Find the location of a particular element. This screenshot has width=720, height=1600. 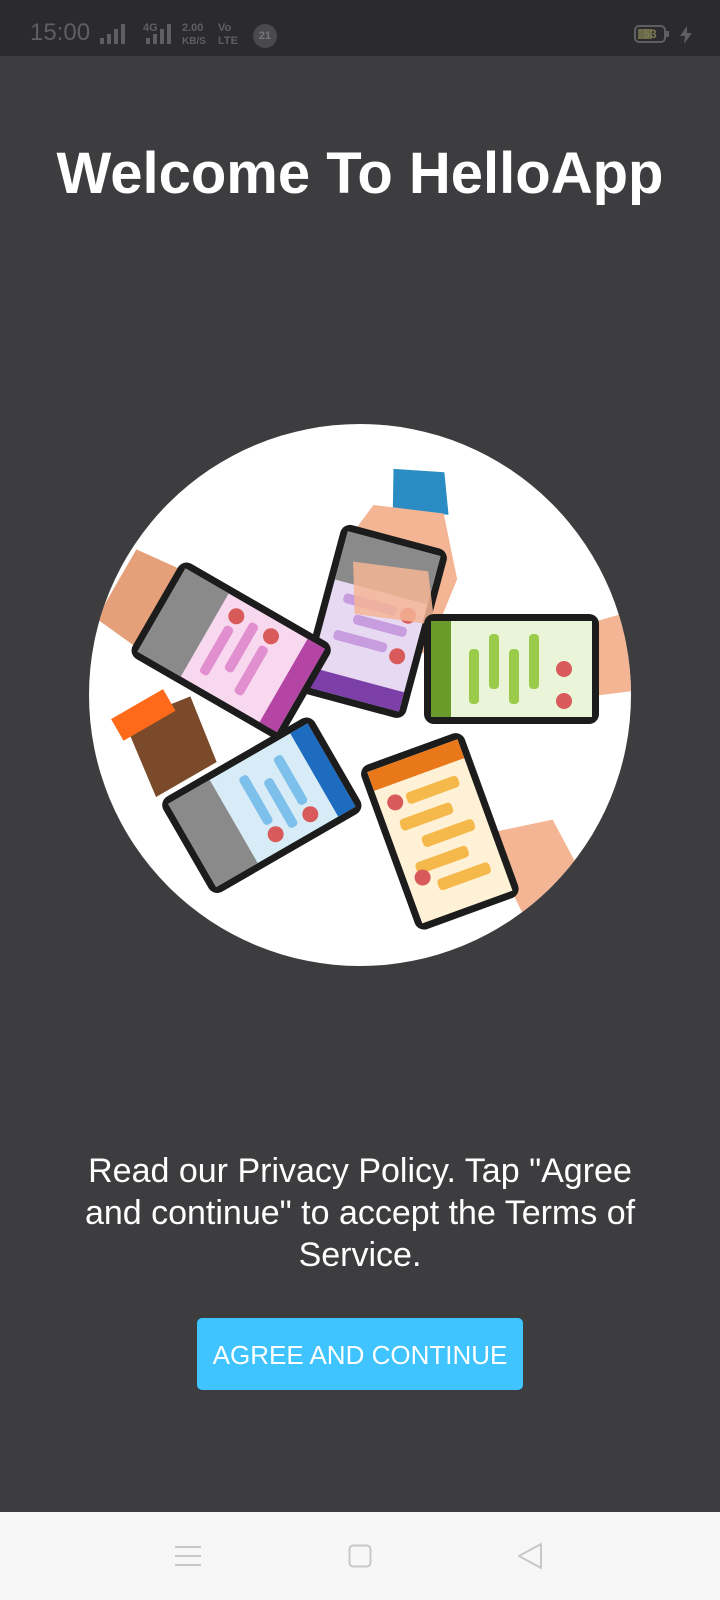

battery-level: 53 is located at coordinates (650, 34).